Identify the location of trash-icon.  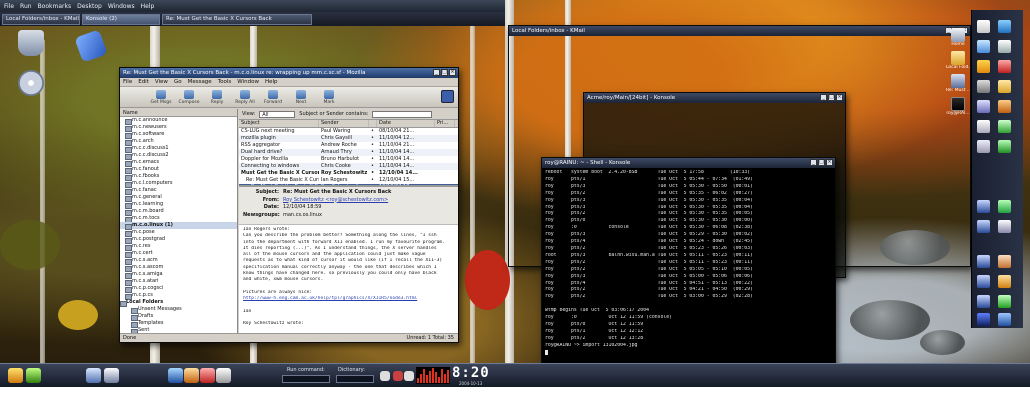
(31, 43).